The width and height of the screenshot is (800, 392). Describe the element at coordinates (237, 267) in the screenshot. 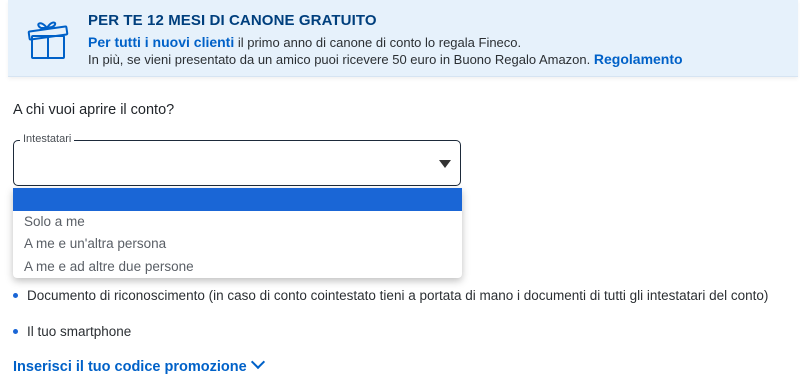

I see `option-altre-due-persone: A me e ad altre due persone` at that location.